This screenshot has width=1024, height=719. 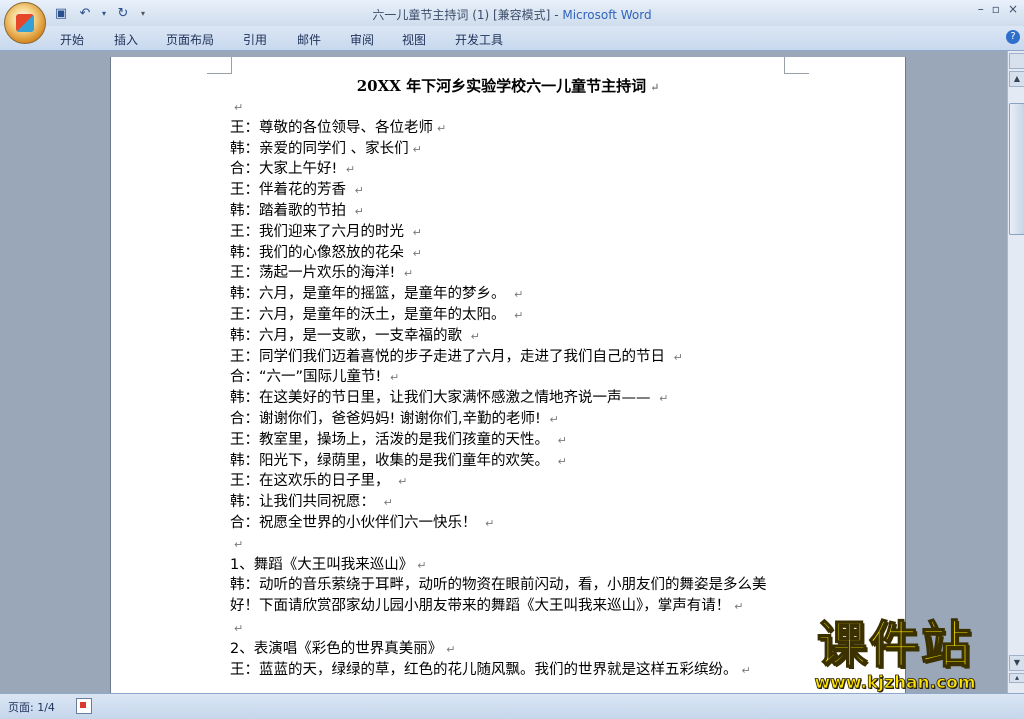 What do you see at coordinates (510, 670) in the screenshot?
I see `document-line: 王：蓝蓝的天，绿绿的草，红色的花儿随风飘。我们的世界就是这样五彩缤纷。 ↵` at bounding box center [510, 670].